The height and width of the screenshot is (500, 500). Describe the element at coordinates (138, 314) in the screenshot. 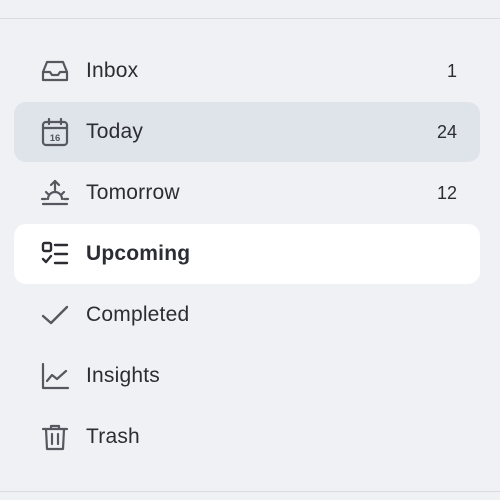

I see `sidebar-item-label: Completed` at that location.